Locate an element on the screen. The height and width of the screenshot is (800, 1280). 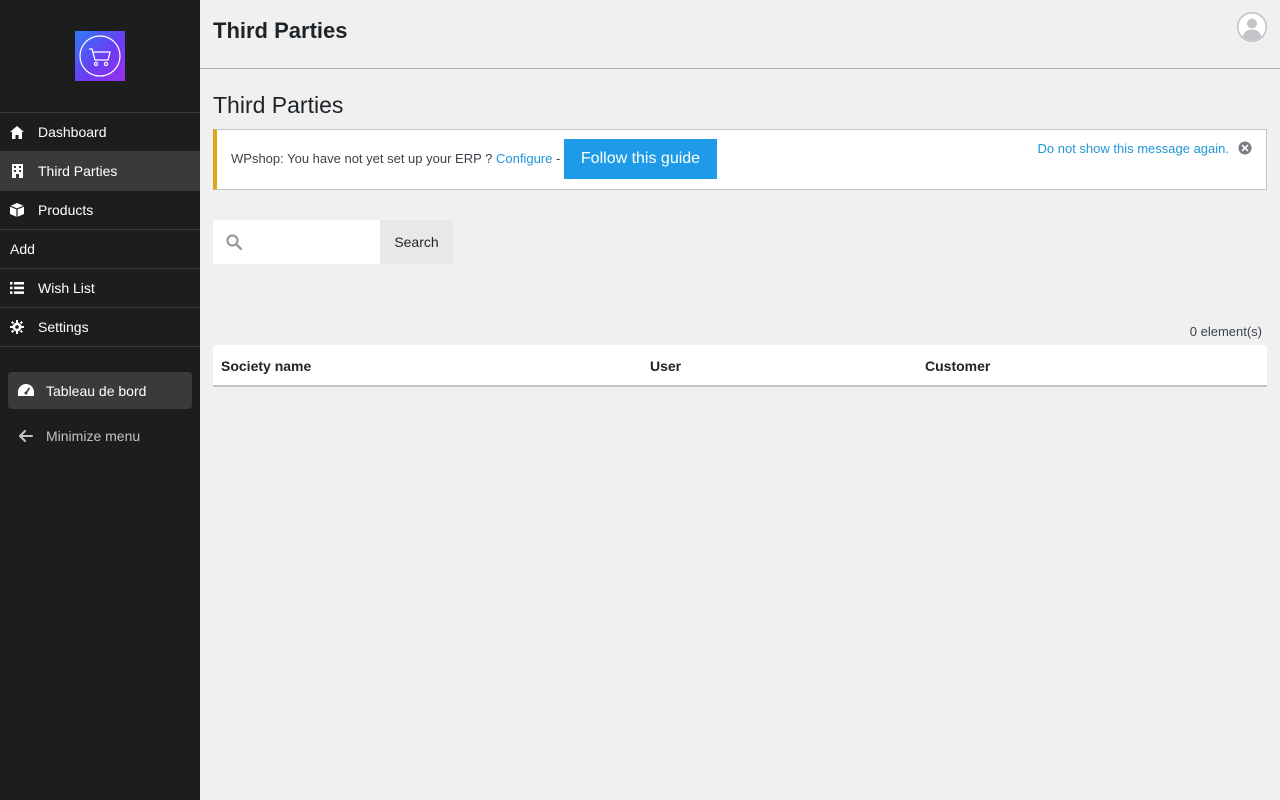
column-header-society-name: Society name is located at coordinates (266, 366).